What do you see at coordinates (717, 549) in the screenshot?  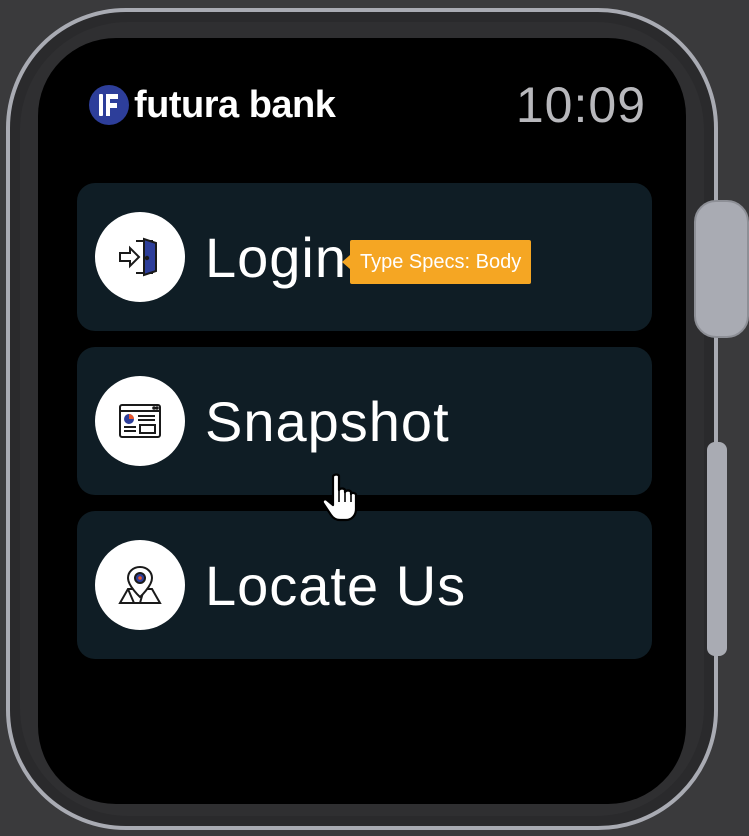 I see `side-button` at bounding box center [717, 549].